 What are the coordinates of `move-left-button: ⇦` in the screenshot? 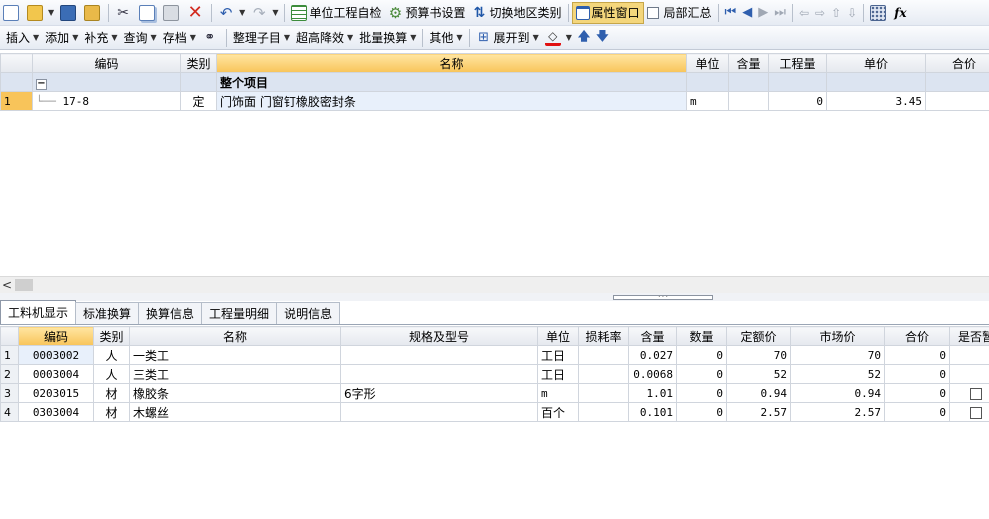 It's located at (804, 13).